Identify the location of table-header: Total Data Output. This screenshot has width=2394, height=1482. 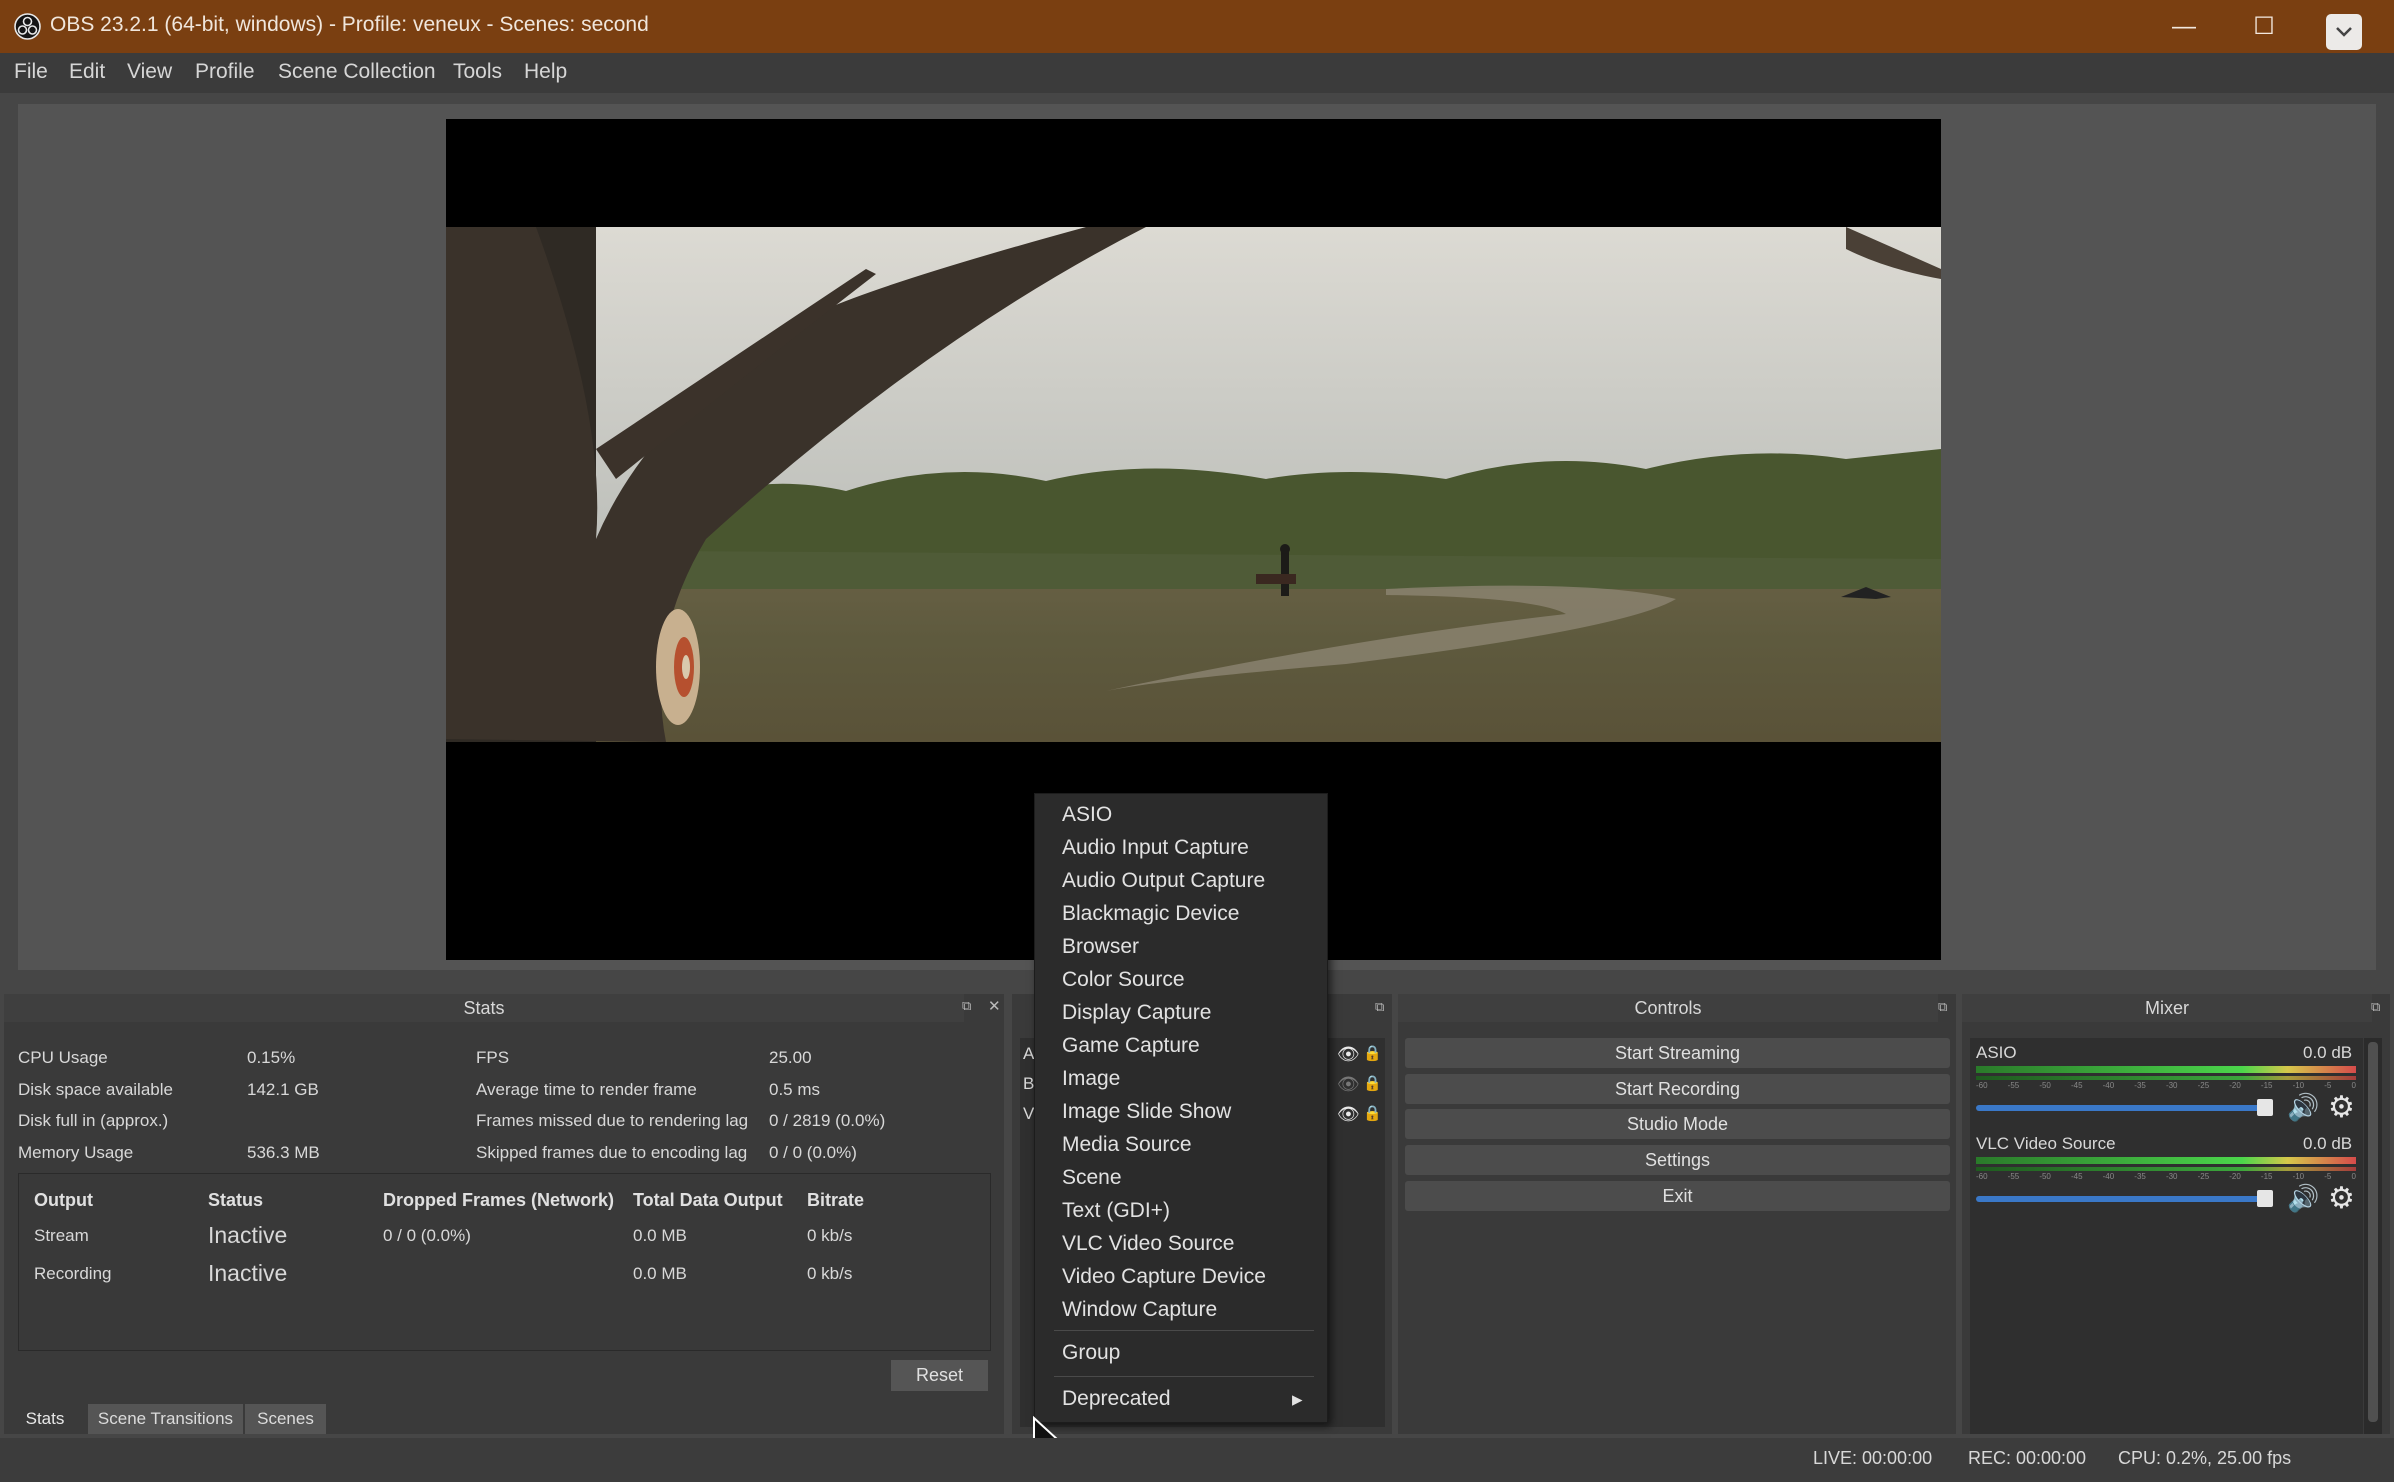
(708, 1200).